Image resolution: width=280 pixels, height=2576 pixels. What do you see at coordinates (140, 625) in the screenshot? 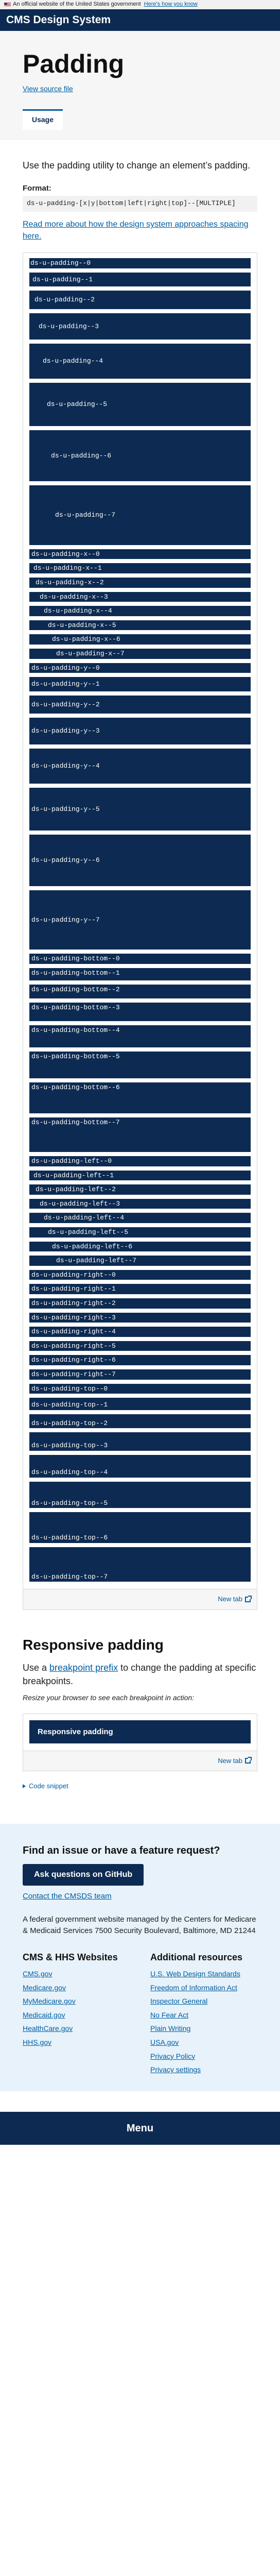
I see `padding-demo-x-5: ds-u-padding-x--5` at bounding box center [140, 625].